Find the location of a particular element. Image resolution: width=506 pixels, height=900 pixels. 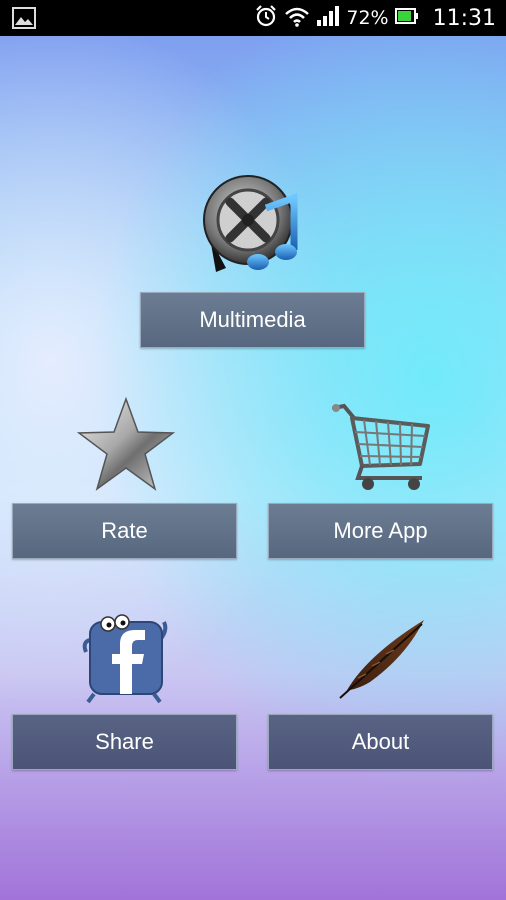

shopping-cart-icon is located at coordinates (382, 449).